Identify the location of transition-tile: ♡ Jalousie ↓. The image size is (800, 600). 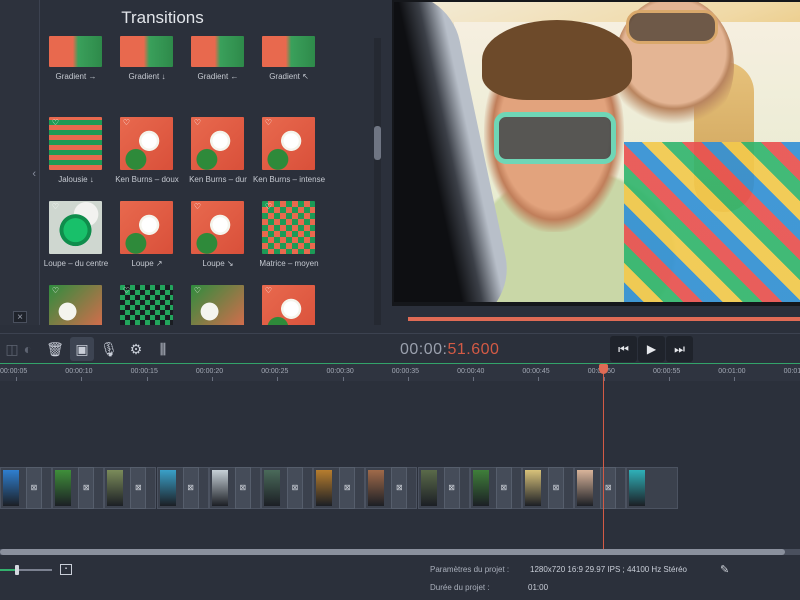
(81, 160).